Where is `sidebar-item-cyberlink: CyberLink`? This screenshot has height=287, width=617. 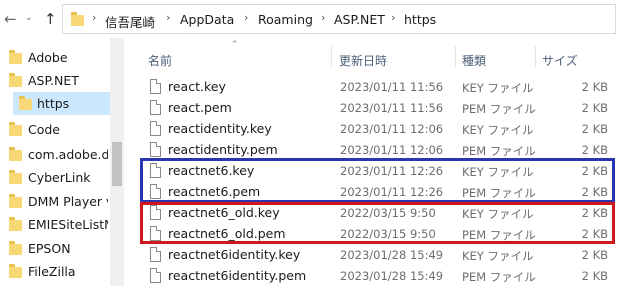 sidebar-item-cyberlink: CyberLink is located at coordinates (55, 177).